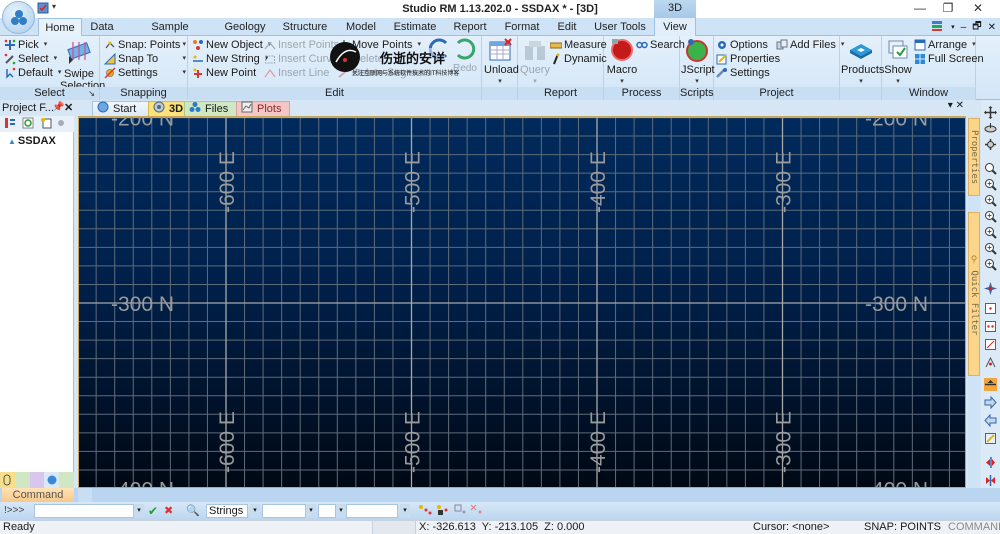 This screenshot has height=534, width=1000. I want to click on window-select-icon, so click(461, 511).